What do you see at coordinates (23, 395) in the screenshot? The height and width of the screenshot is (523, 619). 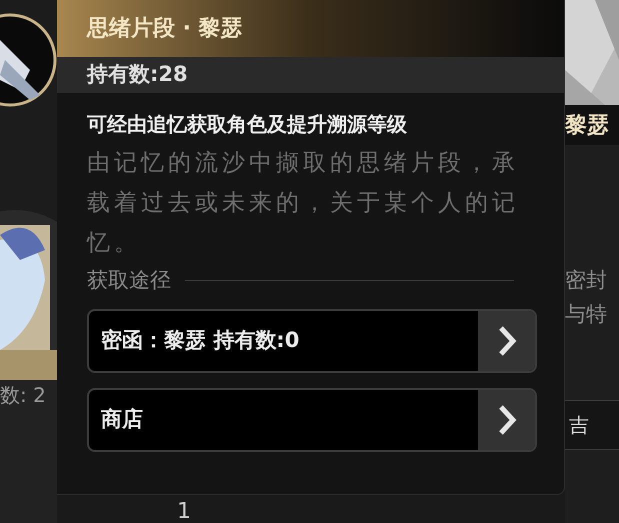 I see `count-text: 数: 2` at bounding box center [23, 395].